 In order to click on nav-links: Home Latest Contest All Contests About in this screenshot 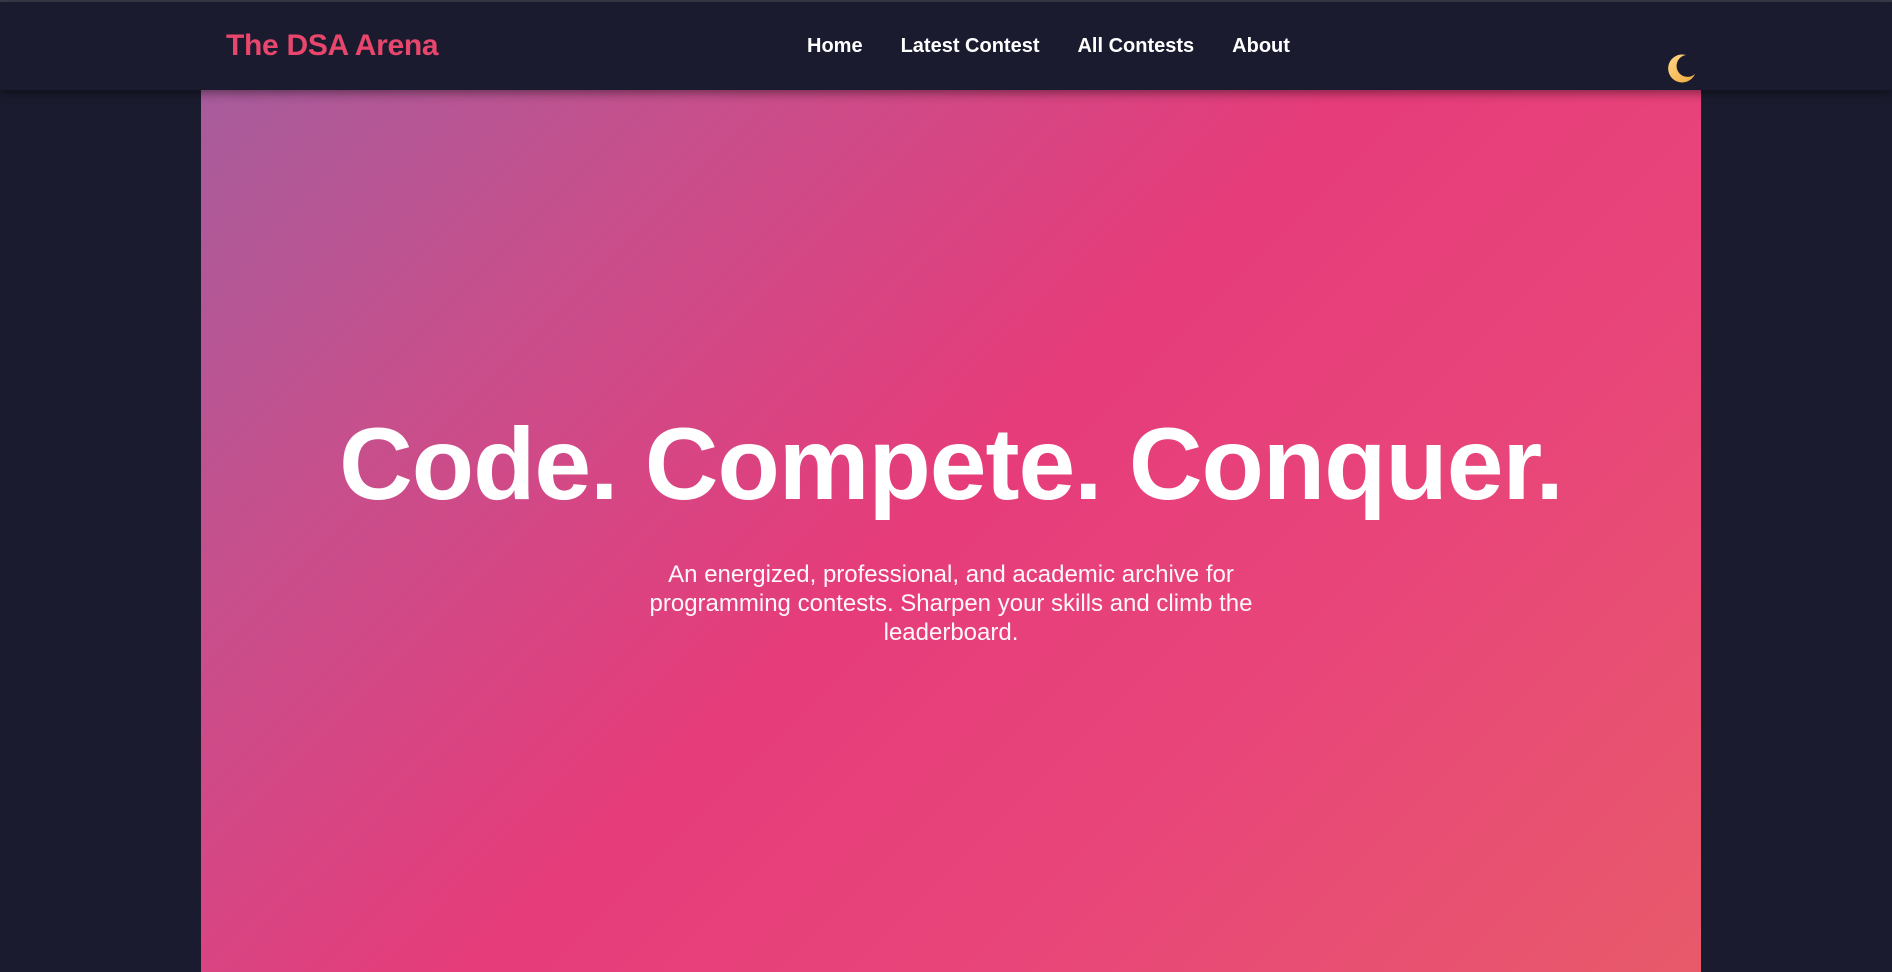, I will do `click(1048, 46)`.